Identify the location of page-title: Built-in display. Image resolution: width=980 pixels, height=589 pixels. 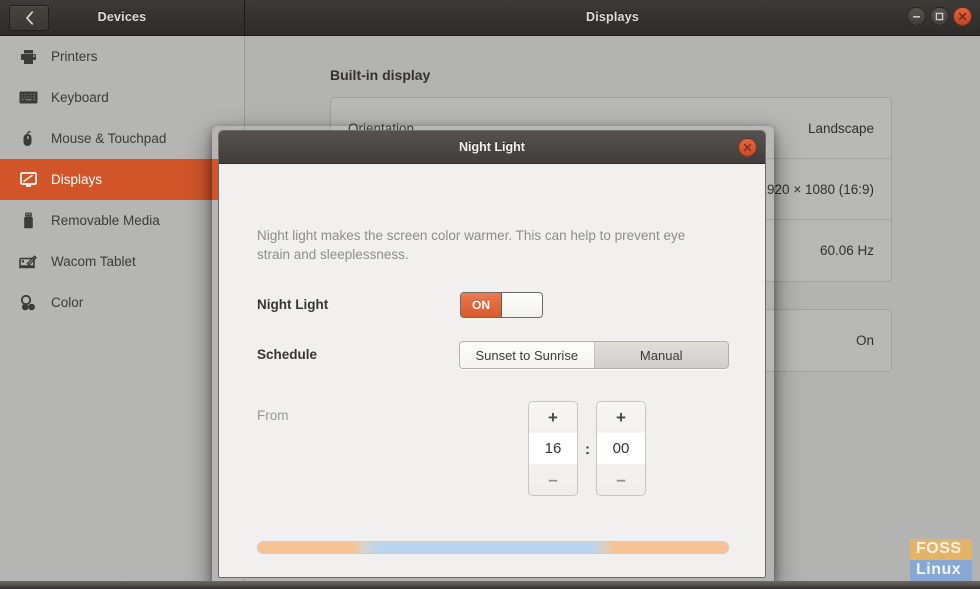
(380, 75).